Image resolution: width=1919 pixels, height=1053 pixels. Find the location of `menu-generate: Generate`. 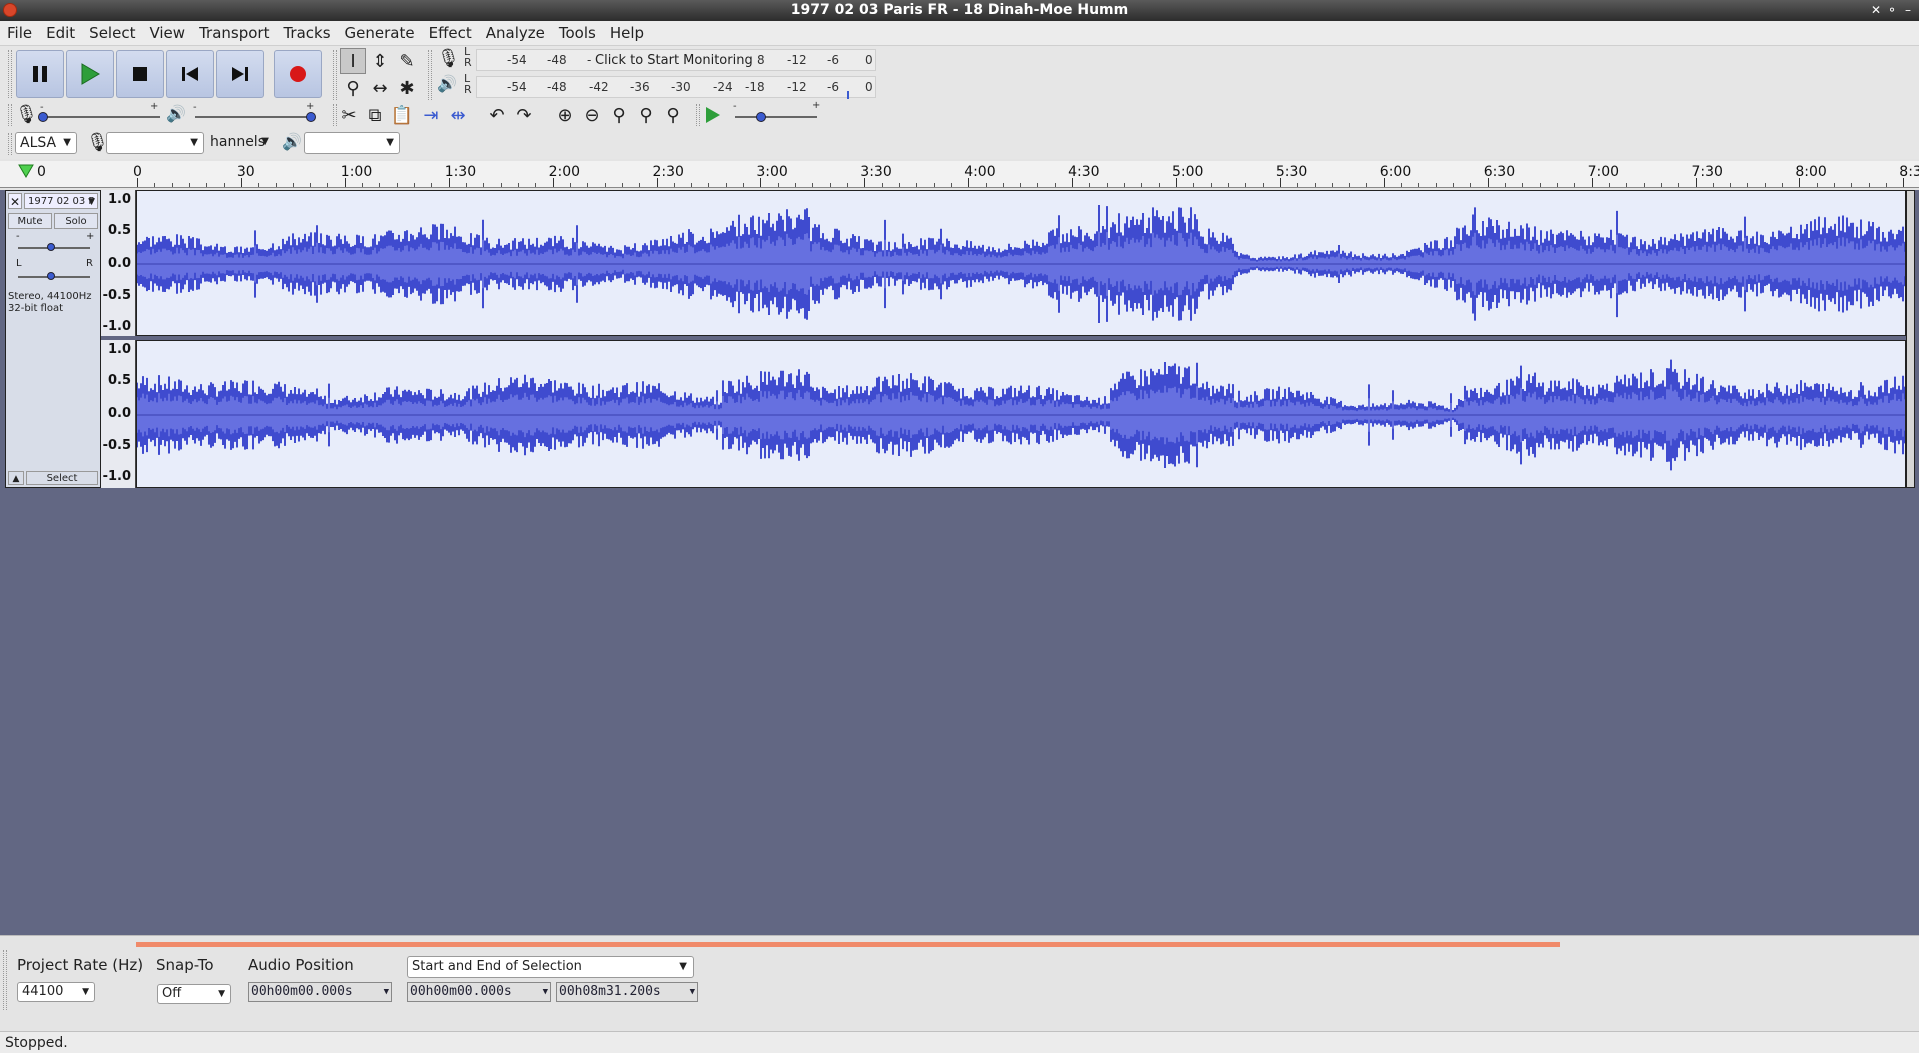

menu-generate: Generate is located at coordinates (380, 33).